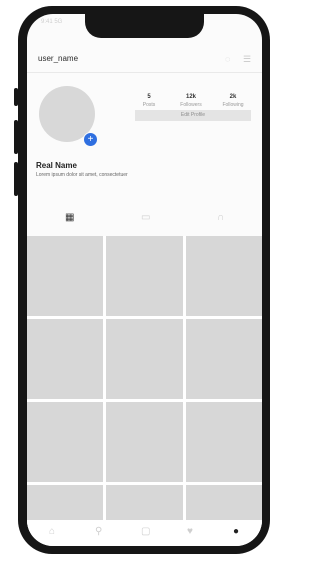 The width and height of the screenshot is (320, 562). What do you see at coordinates (190, 97) in the screenshot?
I see `stat-followers-value: 12k` at bounding box center [190, 97].